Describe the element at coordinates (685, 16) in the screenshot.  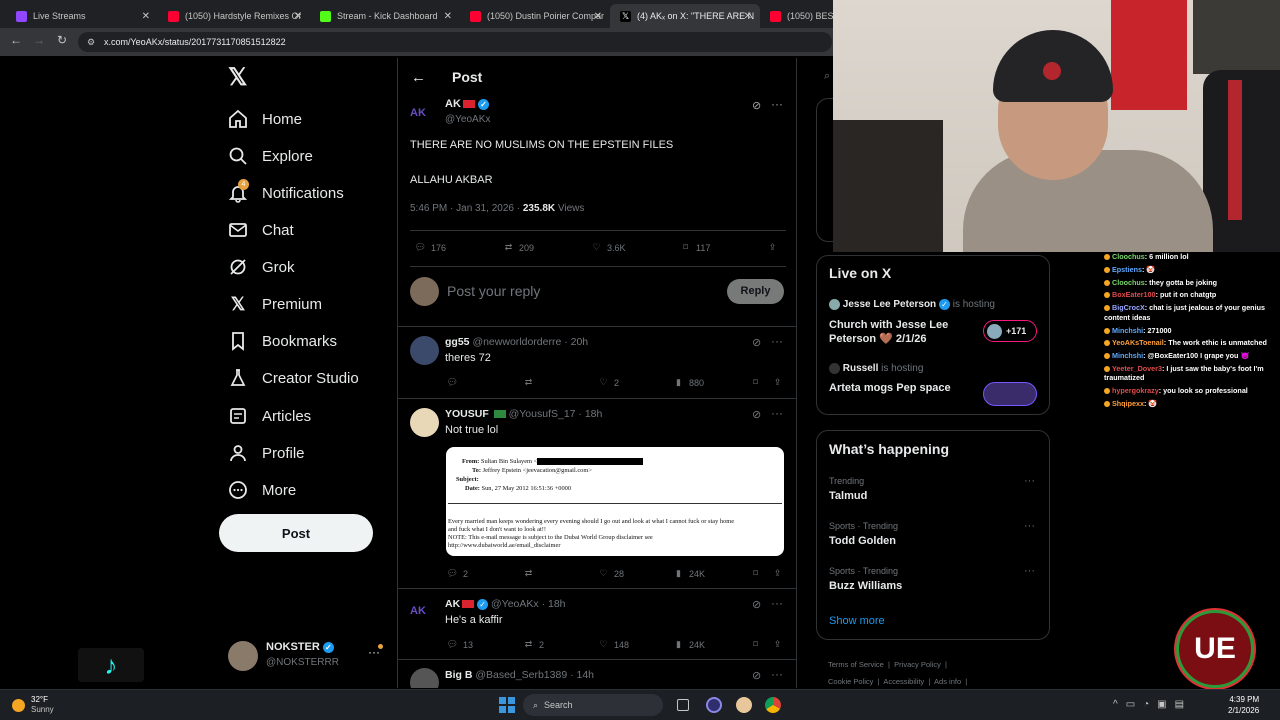
I see `browser-tab-active: 𝕏 (4) AKₓ on X: "THERE ARE N ✕` at that location.